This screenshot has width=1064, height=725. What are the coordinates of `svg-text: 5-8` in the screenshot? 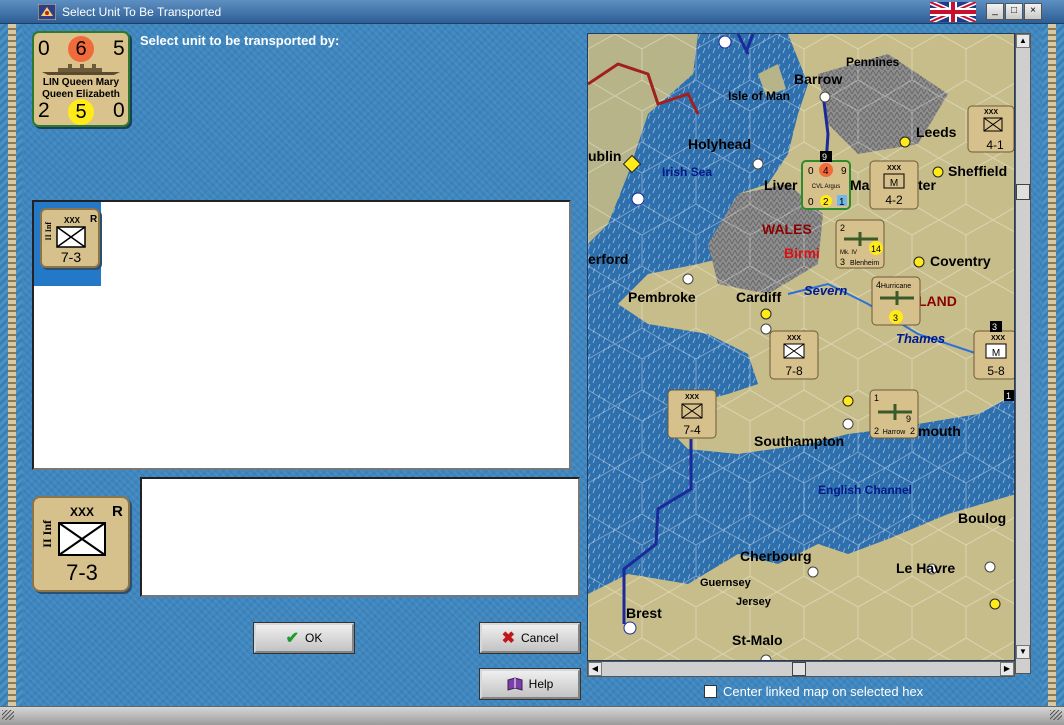 It's located at (996, 371).